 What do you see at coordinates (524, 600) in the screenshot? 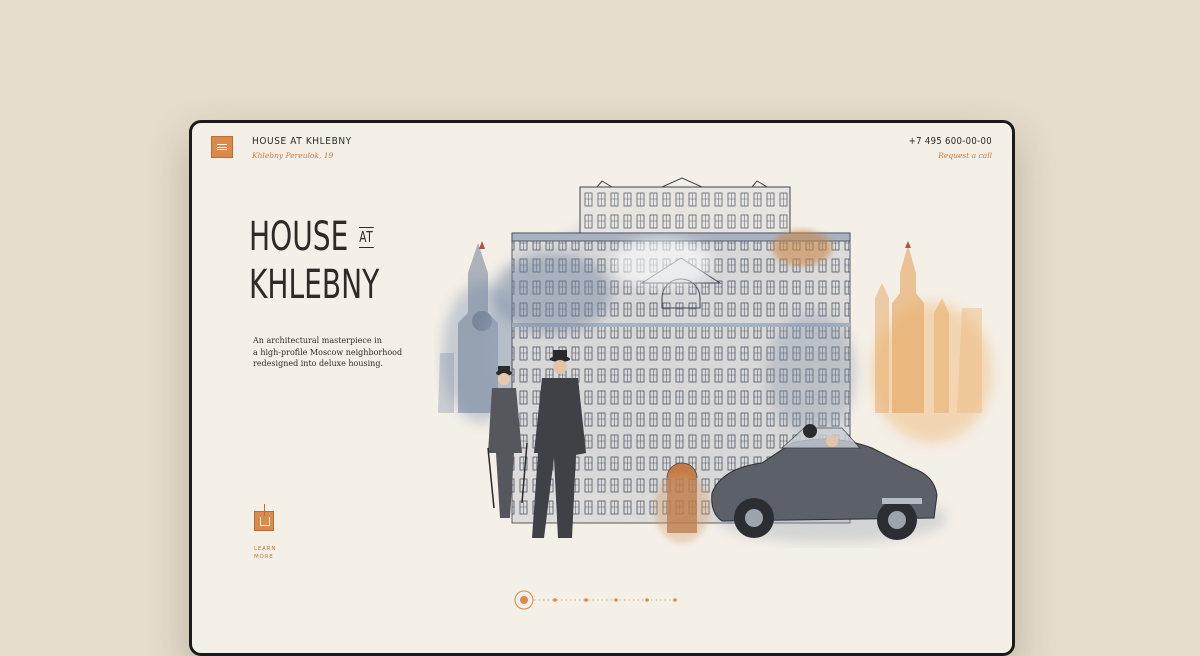
I see `pager-dot-active` at bounding box center [524, 600].